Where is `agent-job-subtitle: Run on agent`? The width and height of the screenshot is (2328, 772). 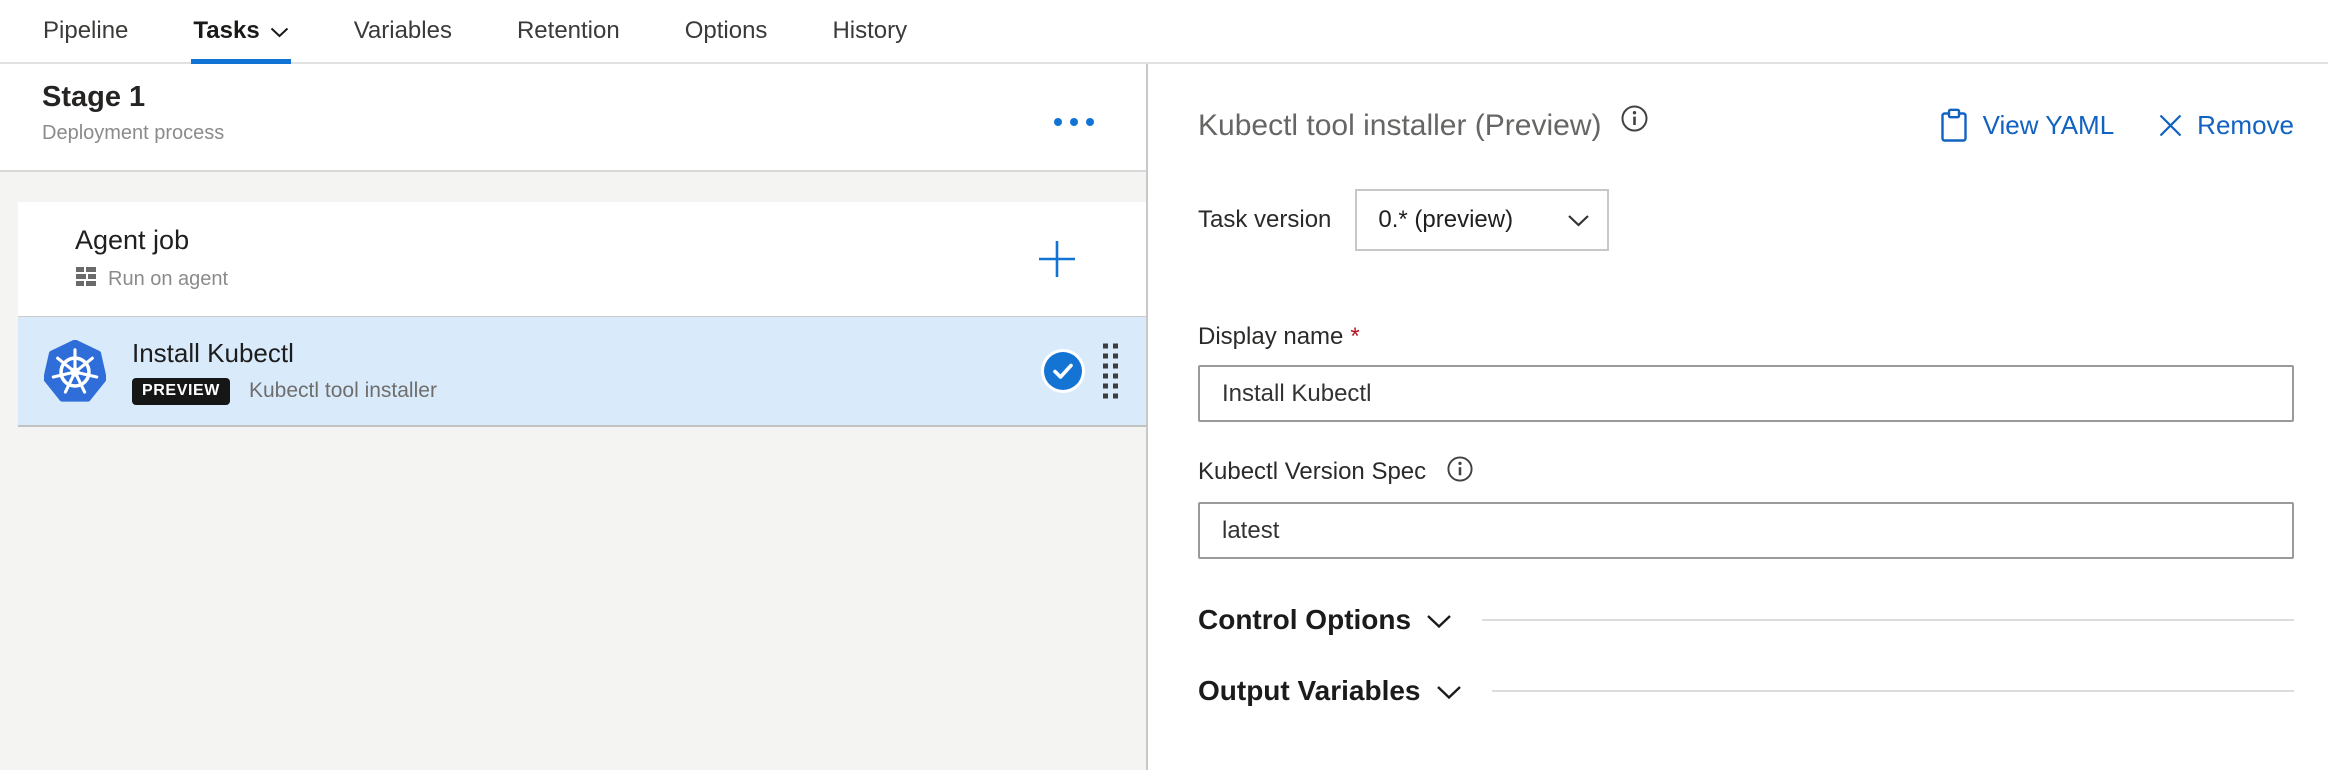
agent-job-subtitle: Run on agent is located at coordinates (168, 278).